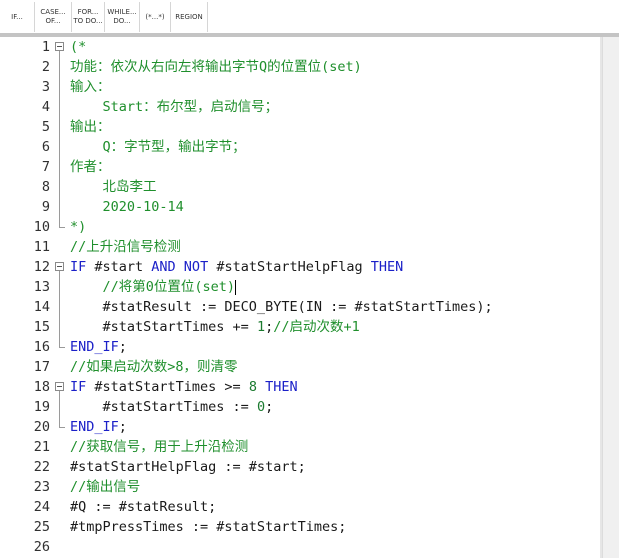  Describe the element at coordinates (155, 17) in the screenshot. I see `comment-snippet-button: (*...*)` at that location.